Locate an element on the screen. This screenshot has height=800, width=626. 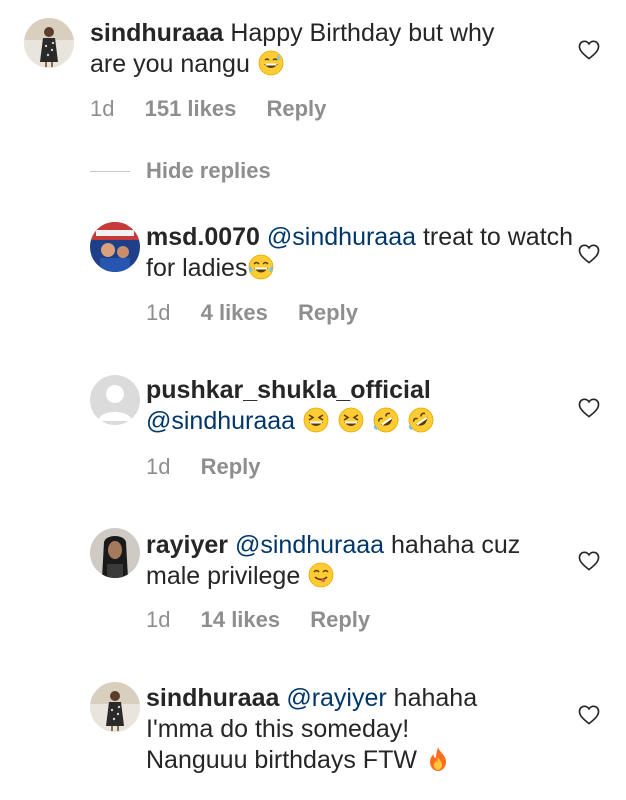
comment-meta: 1d 4 likes Reply is located at coordinates (264, 313).